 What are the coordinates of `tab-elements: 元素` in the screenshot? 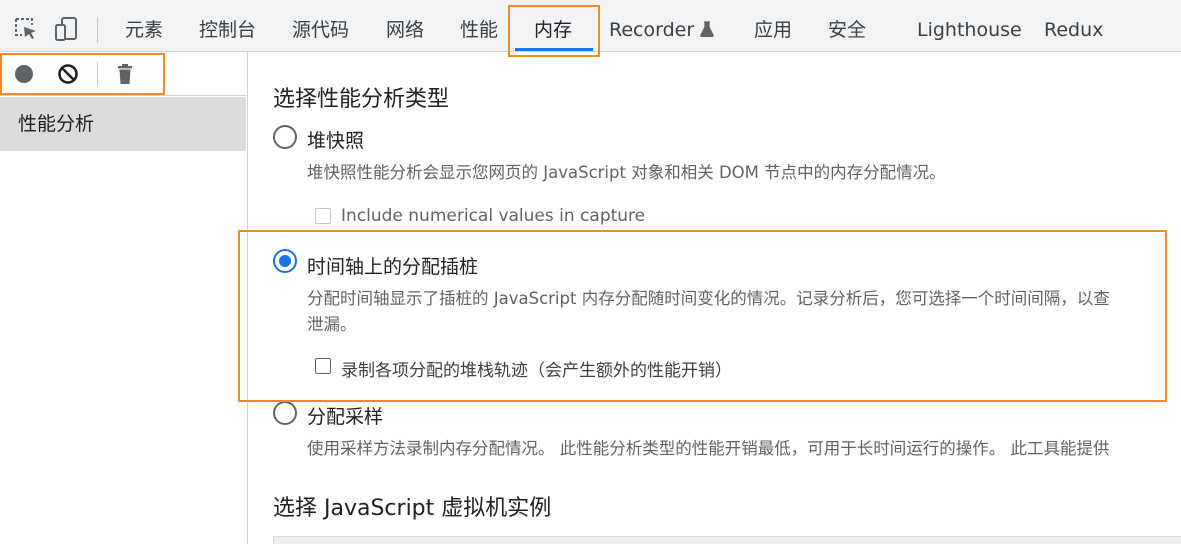 It's located at (144, 26).